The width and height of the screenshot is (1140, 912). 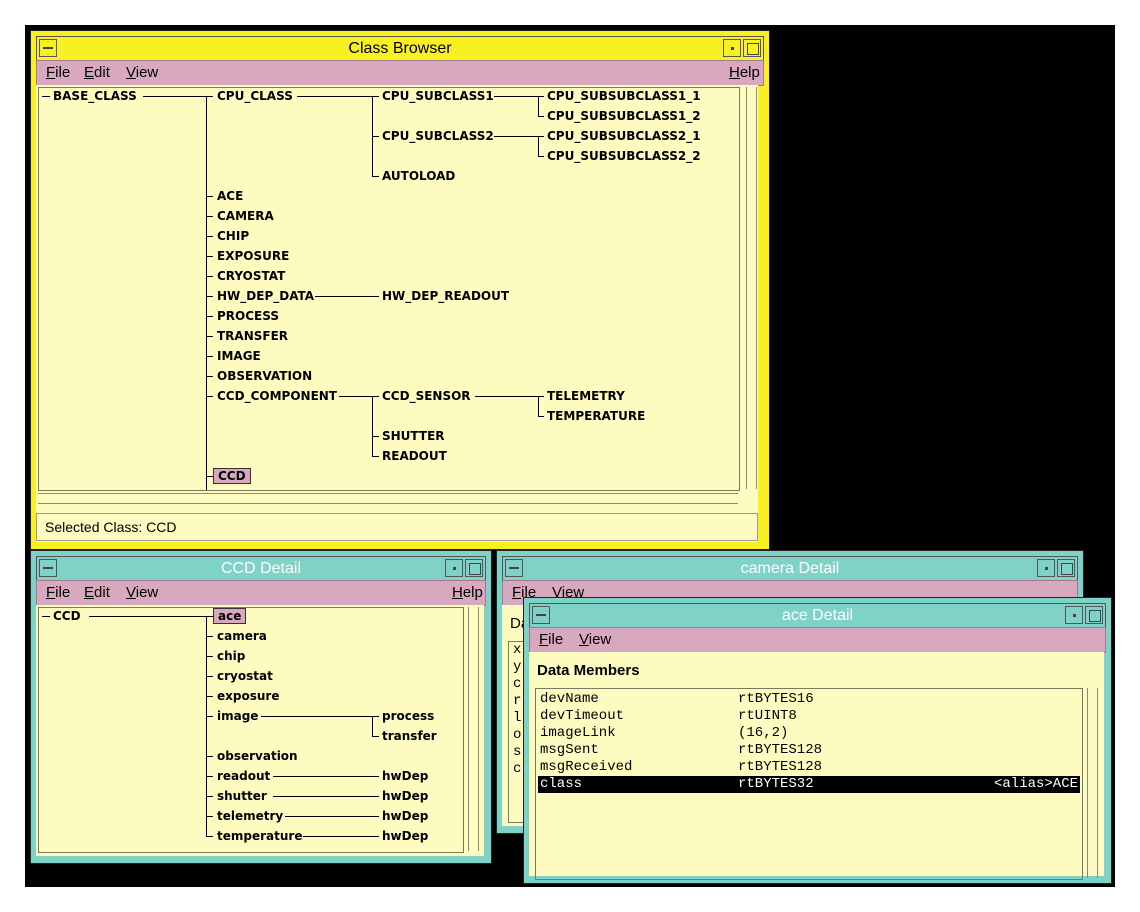 What do you see at coordinates (409, 736) in the screenshot?
I see `tree-node-transfer: transfer` at bounding box center [409, 736].